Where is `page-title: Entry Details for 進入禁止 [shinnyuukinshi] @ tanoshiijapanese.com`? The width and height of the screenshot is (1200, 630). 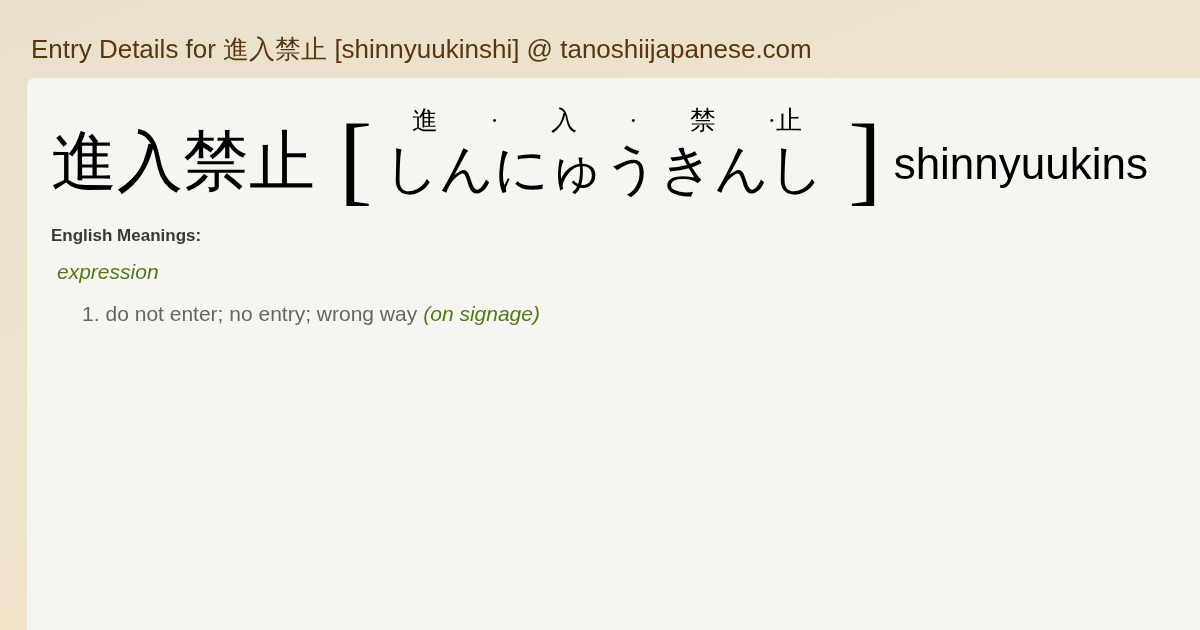
page-title: Entry Details for 進入禁止 [shinnyuukinshi] @ tanoshiijapanese.com is located at coordinates (421, 49).